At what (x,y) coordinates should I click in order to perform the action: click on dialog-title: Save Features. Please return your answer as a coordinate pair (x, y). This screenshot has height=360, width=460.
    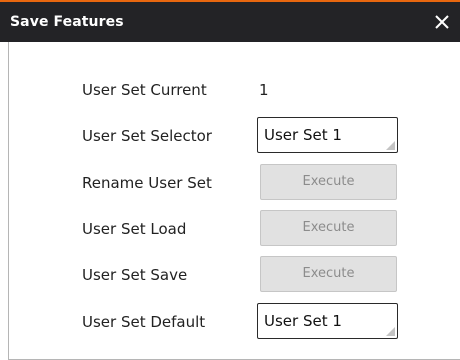
    Looking at the image, I should click on (67, 22).